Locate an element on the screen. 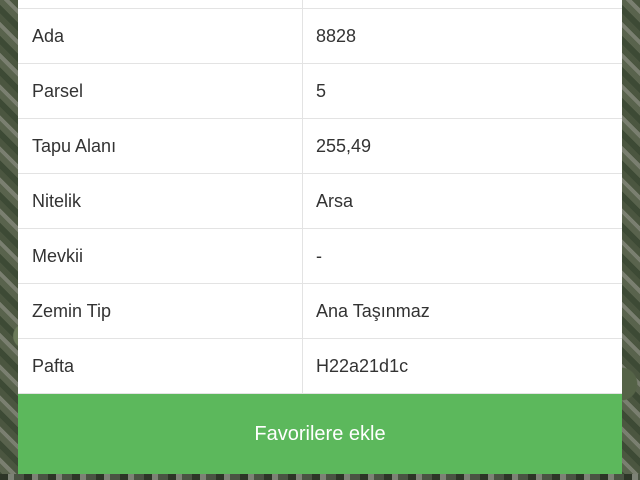  table-row-ada: Ada 8828 is located at coordinates (320, 36).